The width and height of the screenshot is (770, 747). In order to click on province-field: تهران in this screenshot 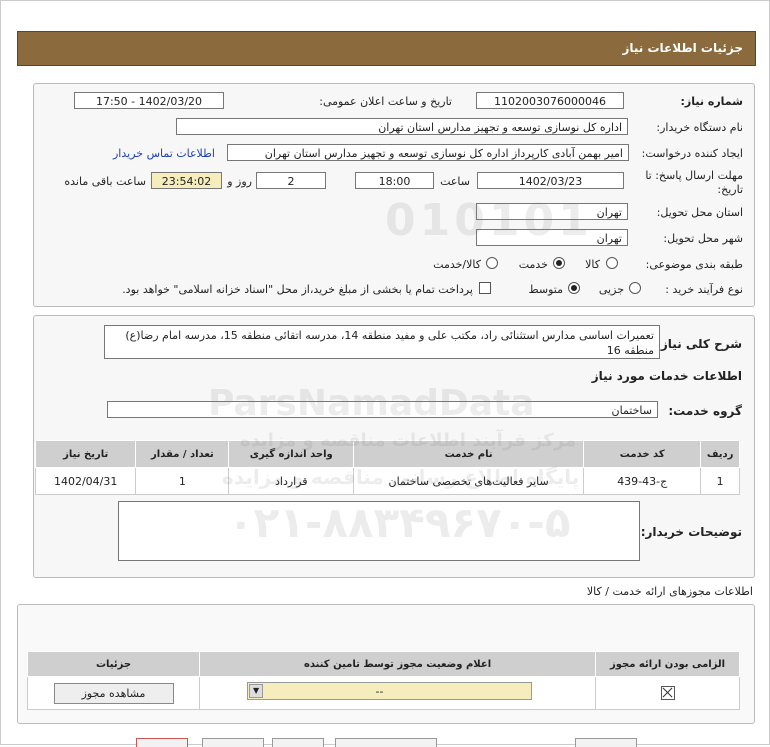, I will do `click(552, 211)`.